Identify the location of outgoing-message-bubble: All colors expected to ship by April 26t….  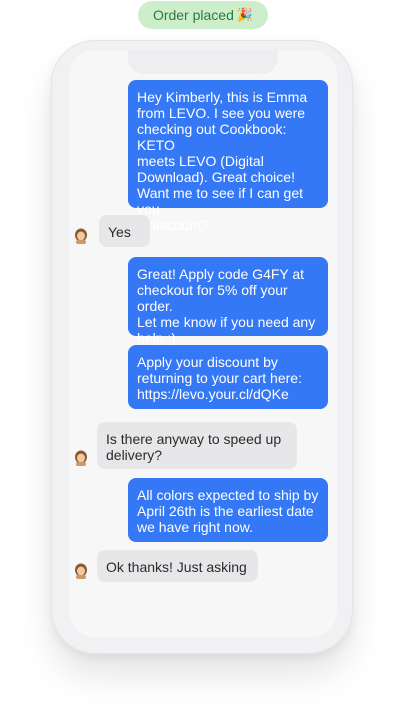
(228, 510).